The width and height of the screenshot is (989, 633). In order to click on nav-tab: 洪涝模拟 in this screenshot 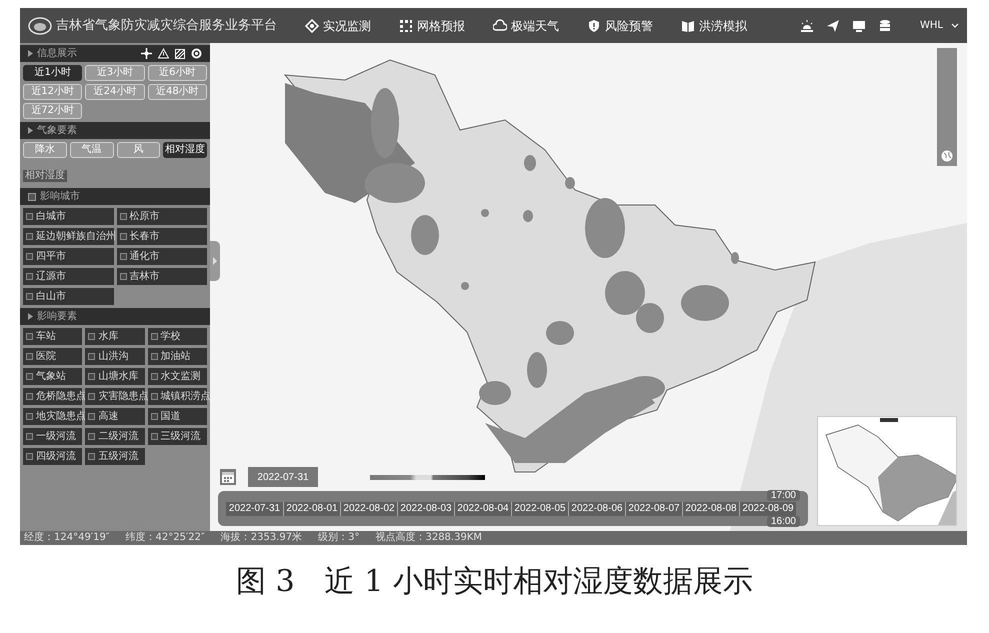, I will do `click(714, 25)`.